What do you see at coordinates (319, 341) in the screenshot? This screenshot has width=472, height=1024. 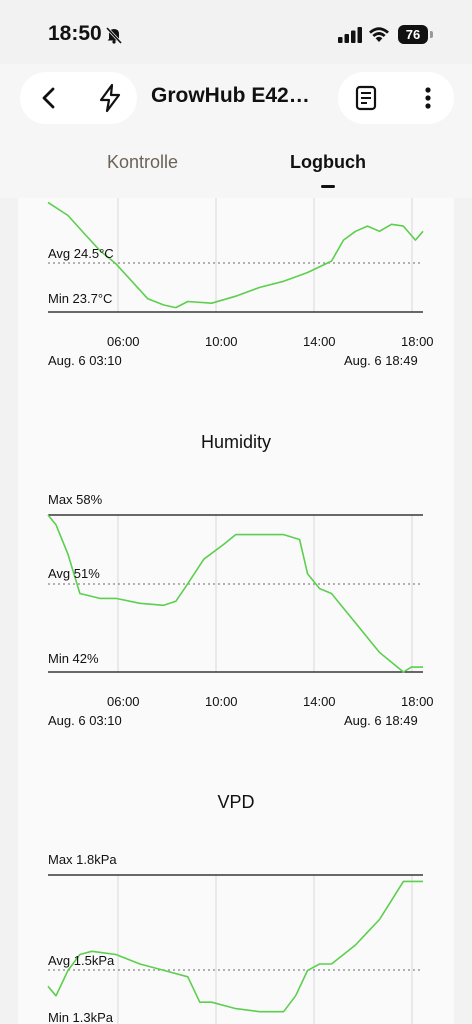 I see `temperature-tick-label: 14:00` at bounding box center [319, 341].